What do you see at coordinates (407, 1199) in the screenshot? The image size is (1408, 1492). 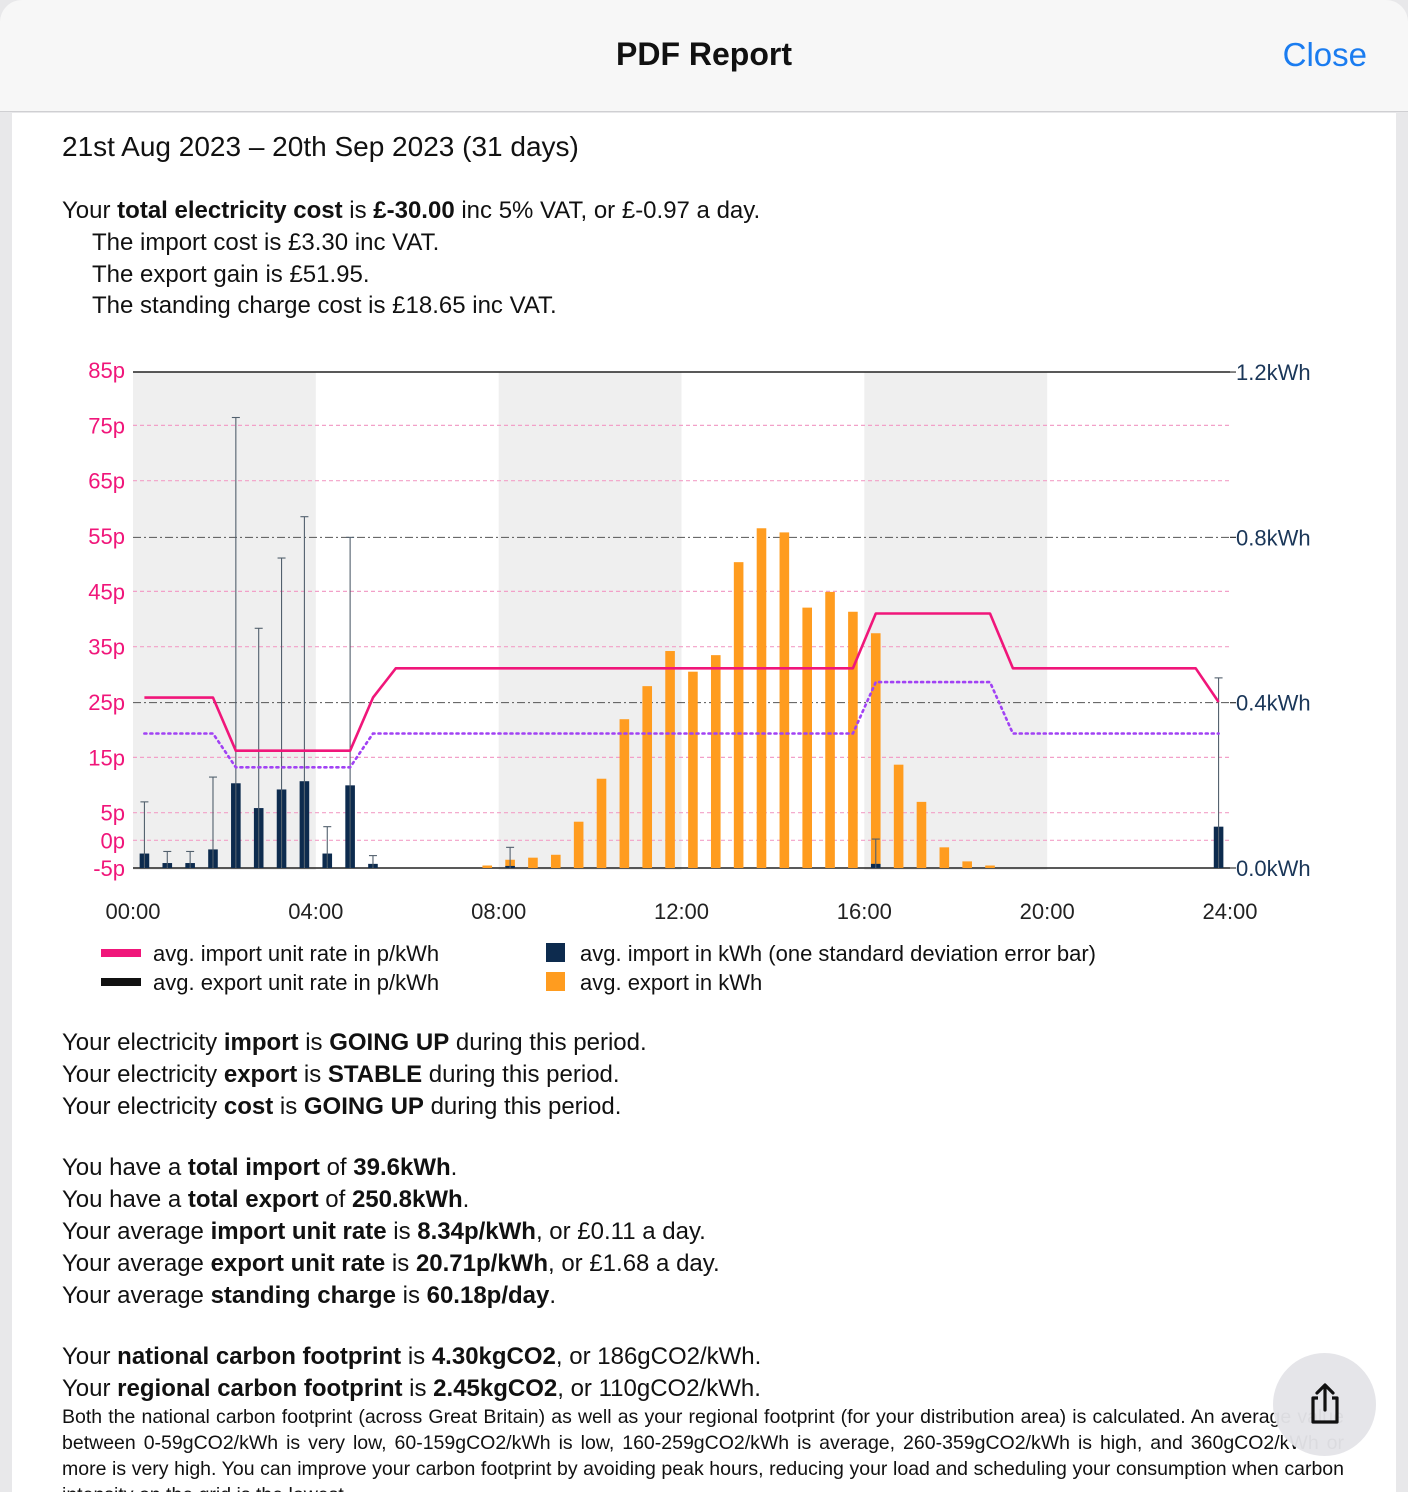 I see `text-run-bold: 250.8kWh` at bounding box center [407, 1199].